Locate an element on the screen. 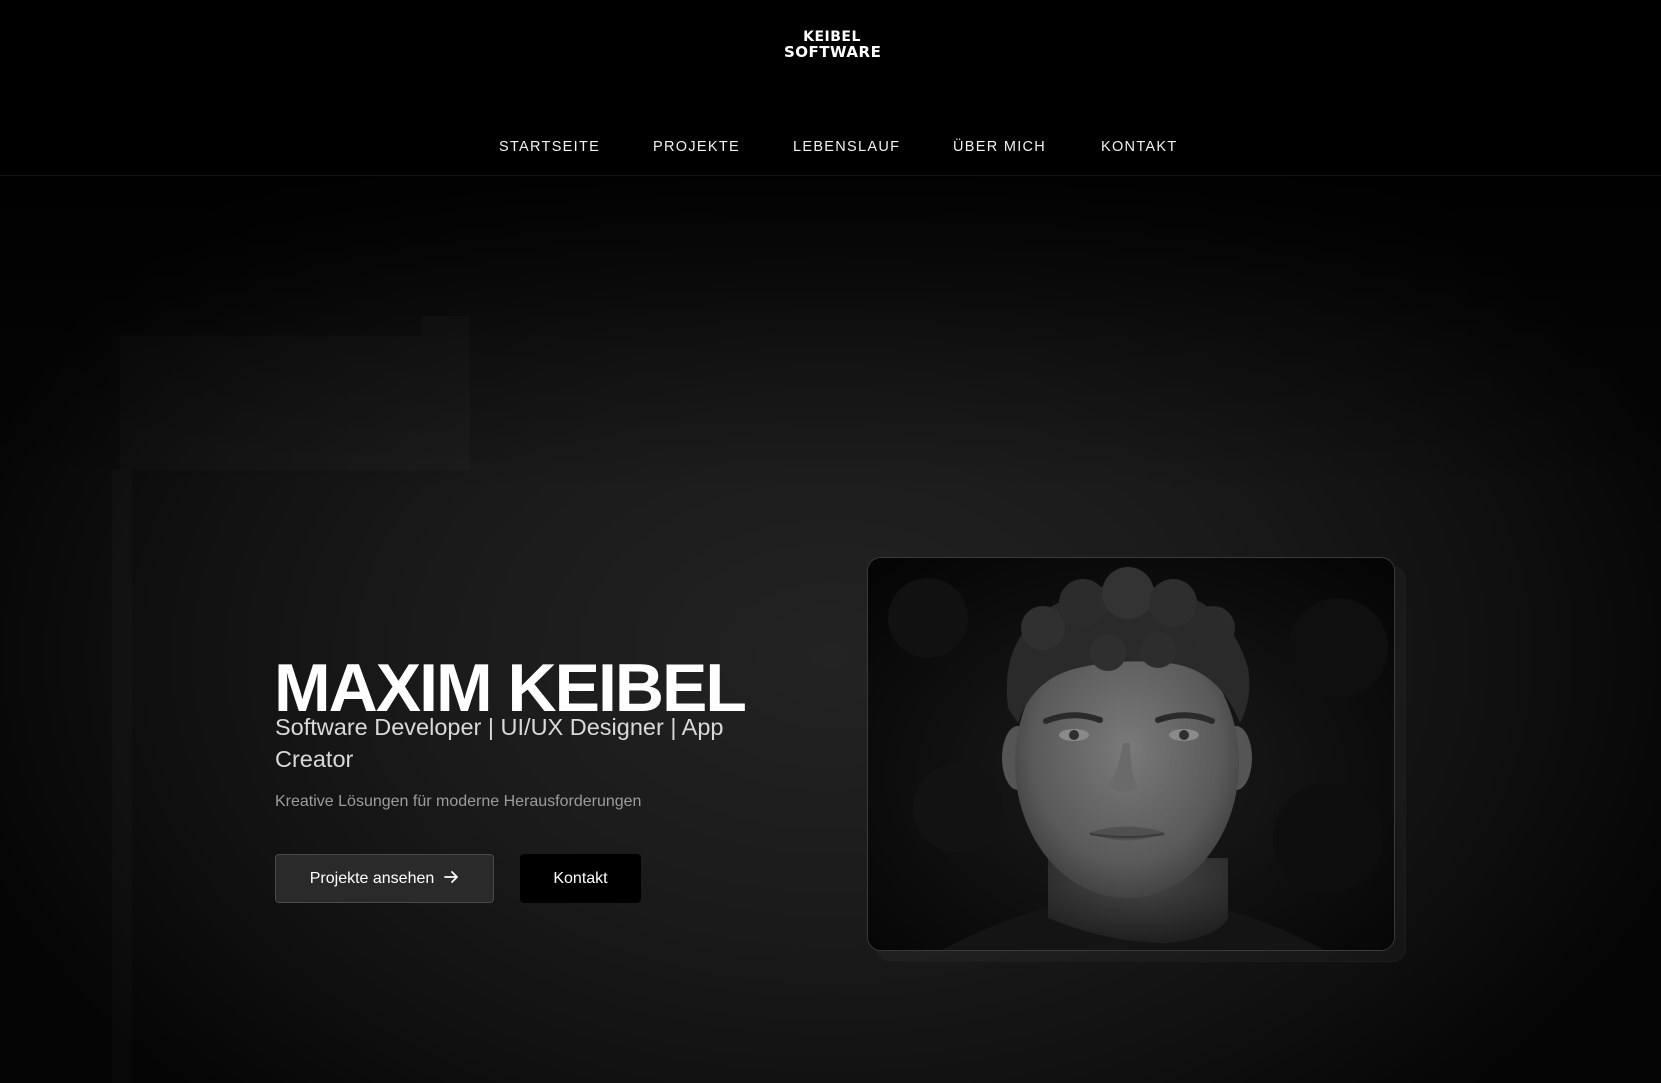  nav-item-kontakt: KONTAKT is located at coordinates (1139, 147).